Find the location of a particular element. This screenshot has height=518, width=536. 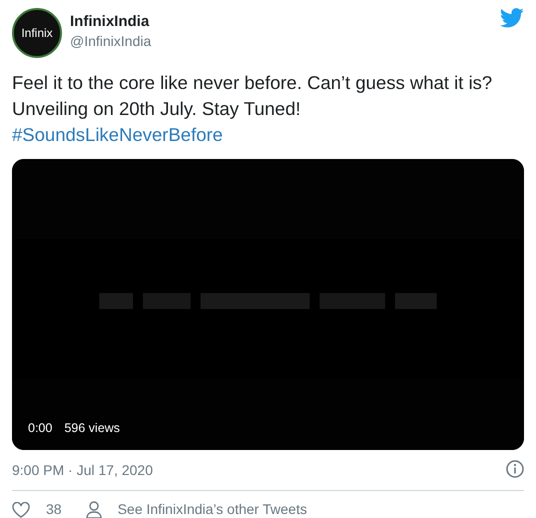

other-tweets-link: See InfinixIndia’s other Tweets is located at coordinates (212, 508).